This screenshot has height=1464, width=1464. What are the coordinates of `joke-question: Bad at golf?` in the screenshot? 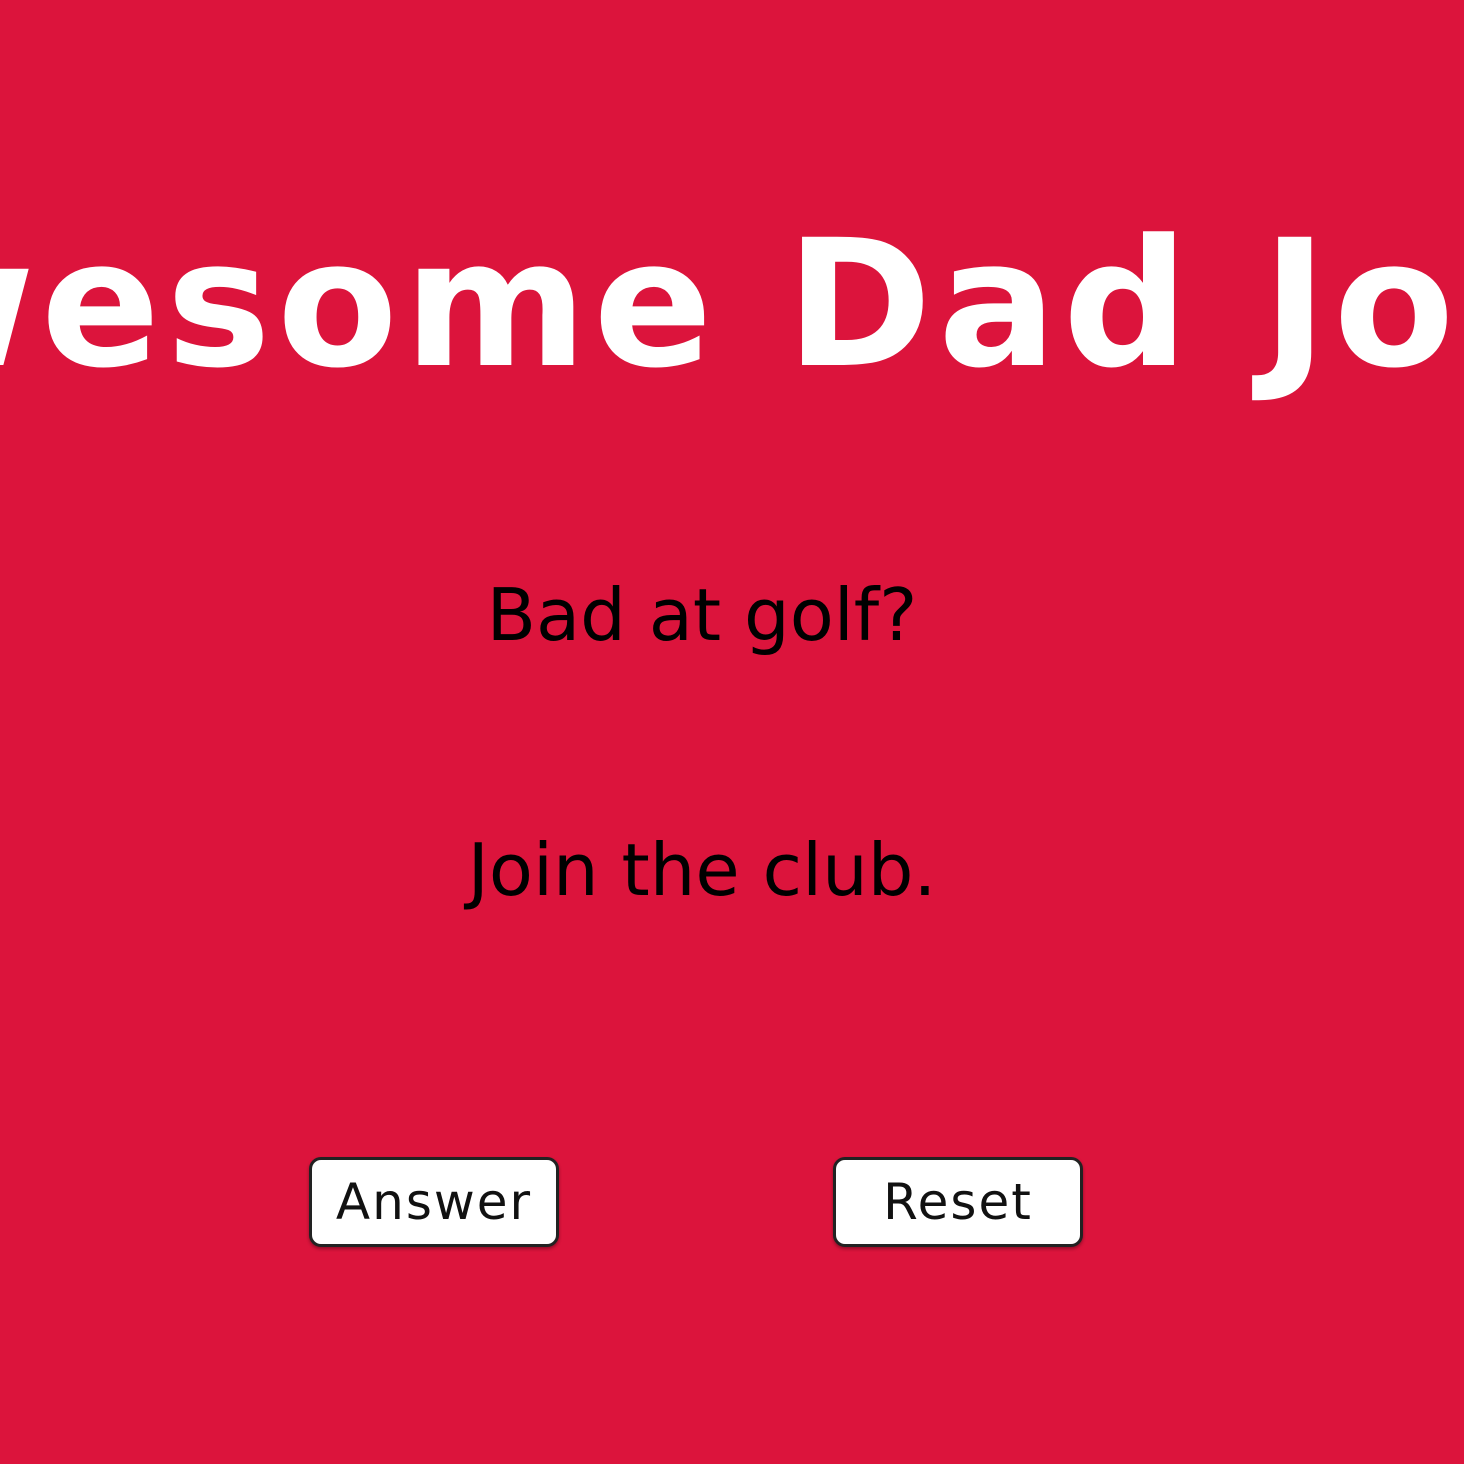 It's located at (702, 615).